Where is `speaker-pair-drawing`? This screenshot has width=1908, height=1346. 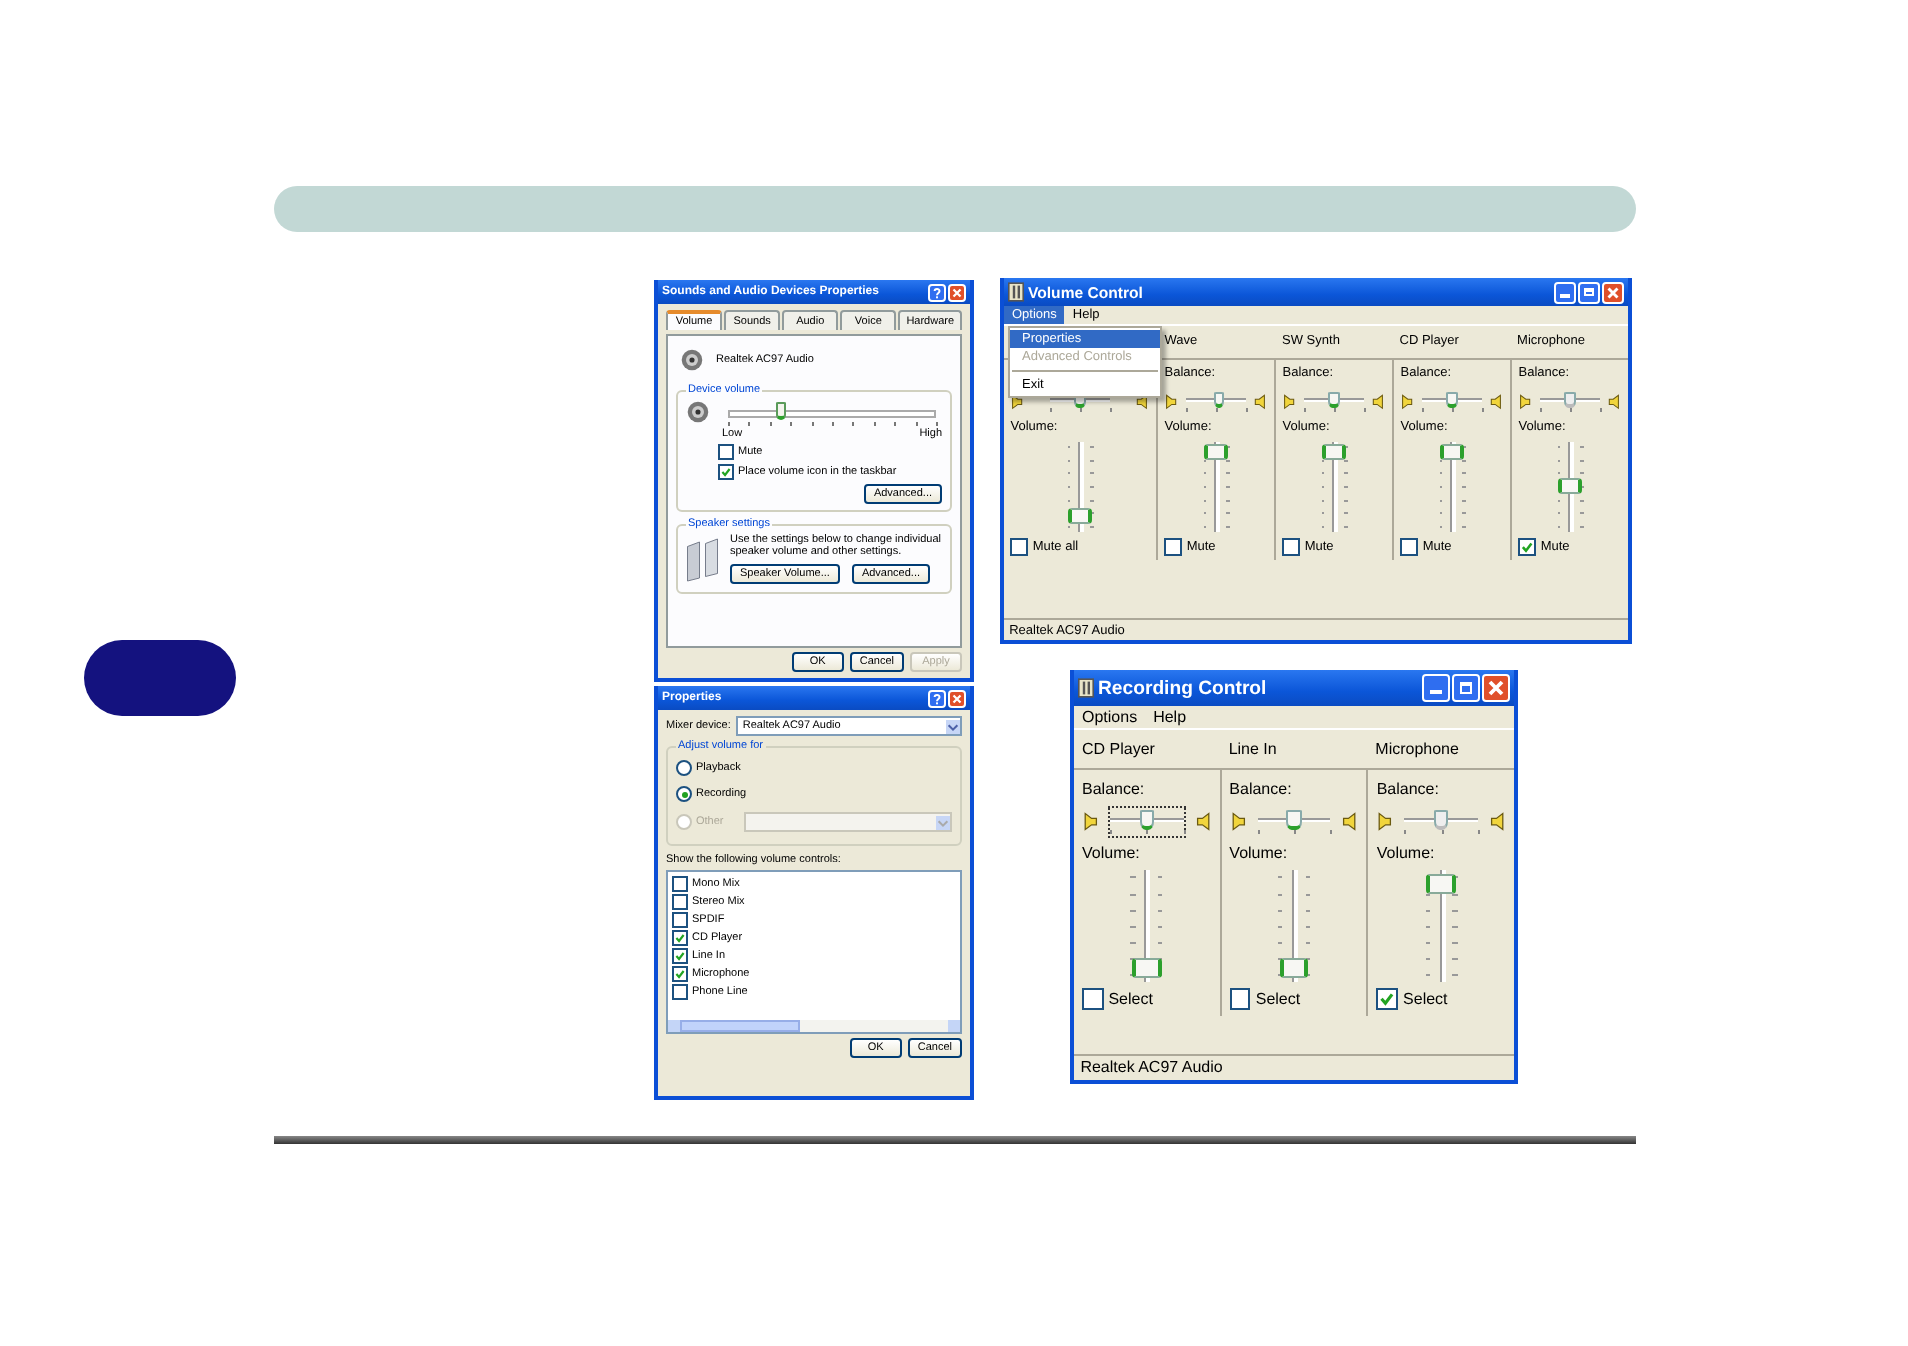
speaker-pair-drawing is located at coordinates (704, 560).